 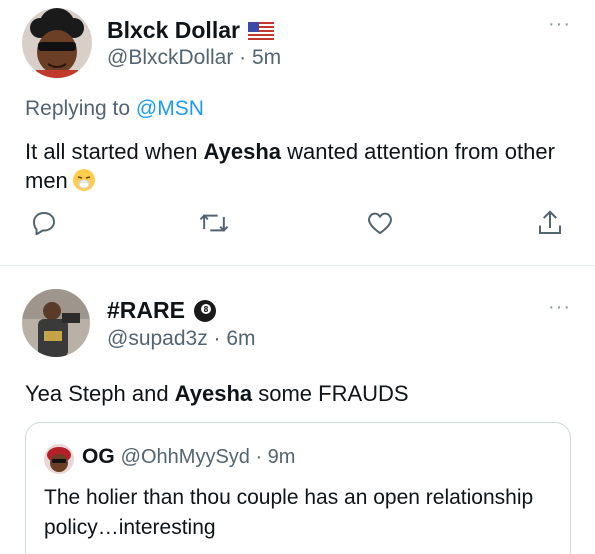 I want to click on name-row: Blxck Dollar, so click(x=190, y=30).